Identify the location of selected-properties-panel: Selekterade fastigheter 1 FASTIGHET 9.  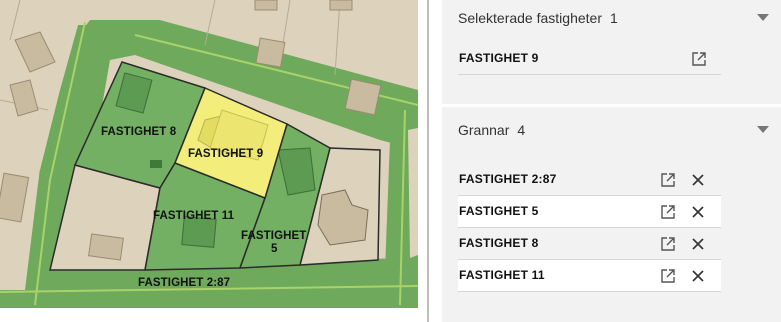
(611, 52).